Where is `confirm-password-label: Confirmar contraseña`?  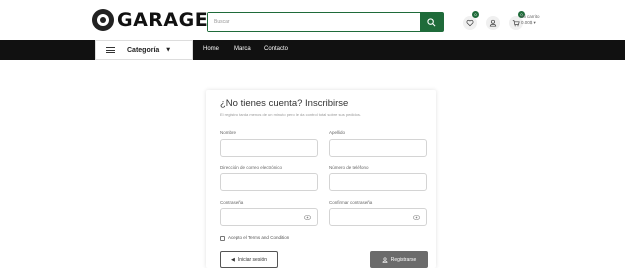 confirm-password-label: Confirmar contraseña is located at coordinates (351, 202).